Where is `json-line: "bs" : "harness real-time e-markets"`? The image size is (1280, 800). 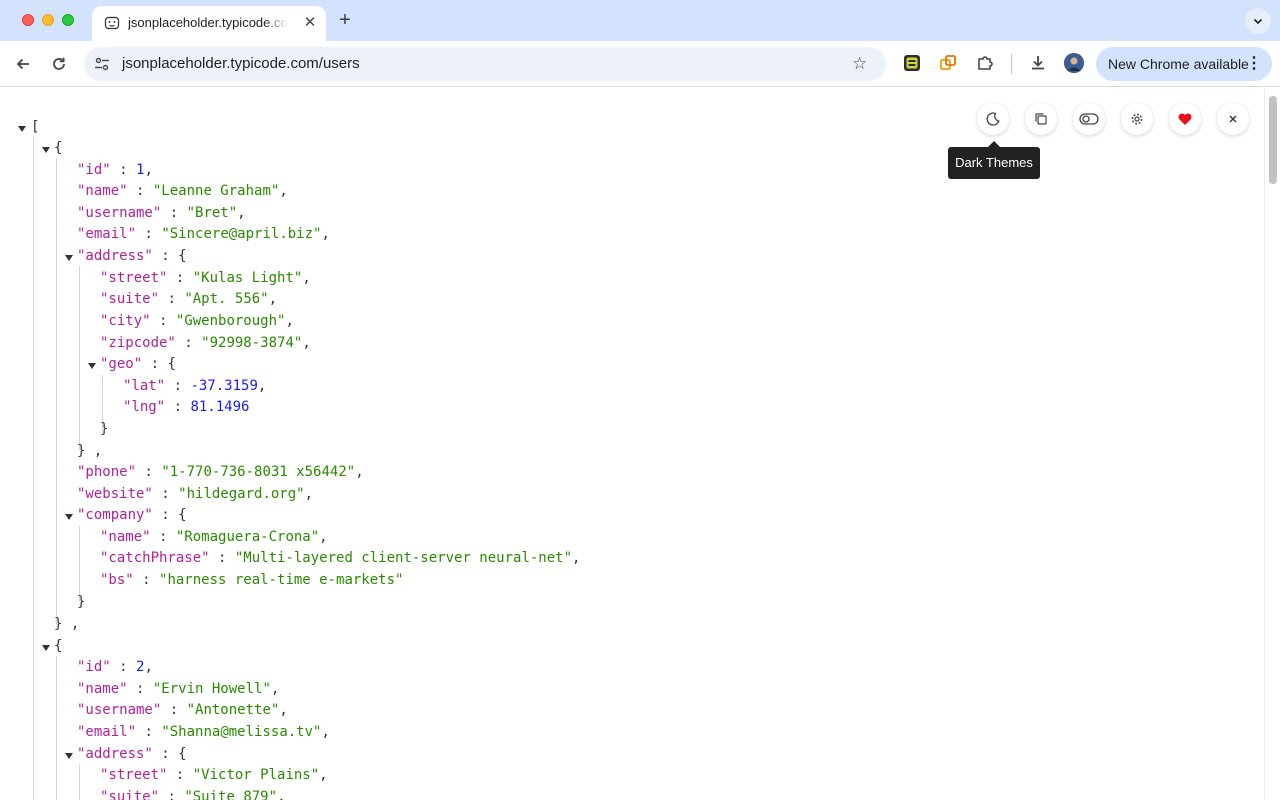 json-line: "bs" : "harness real-time e-markets" is located at coordinates (252, 580).